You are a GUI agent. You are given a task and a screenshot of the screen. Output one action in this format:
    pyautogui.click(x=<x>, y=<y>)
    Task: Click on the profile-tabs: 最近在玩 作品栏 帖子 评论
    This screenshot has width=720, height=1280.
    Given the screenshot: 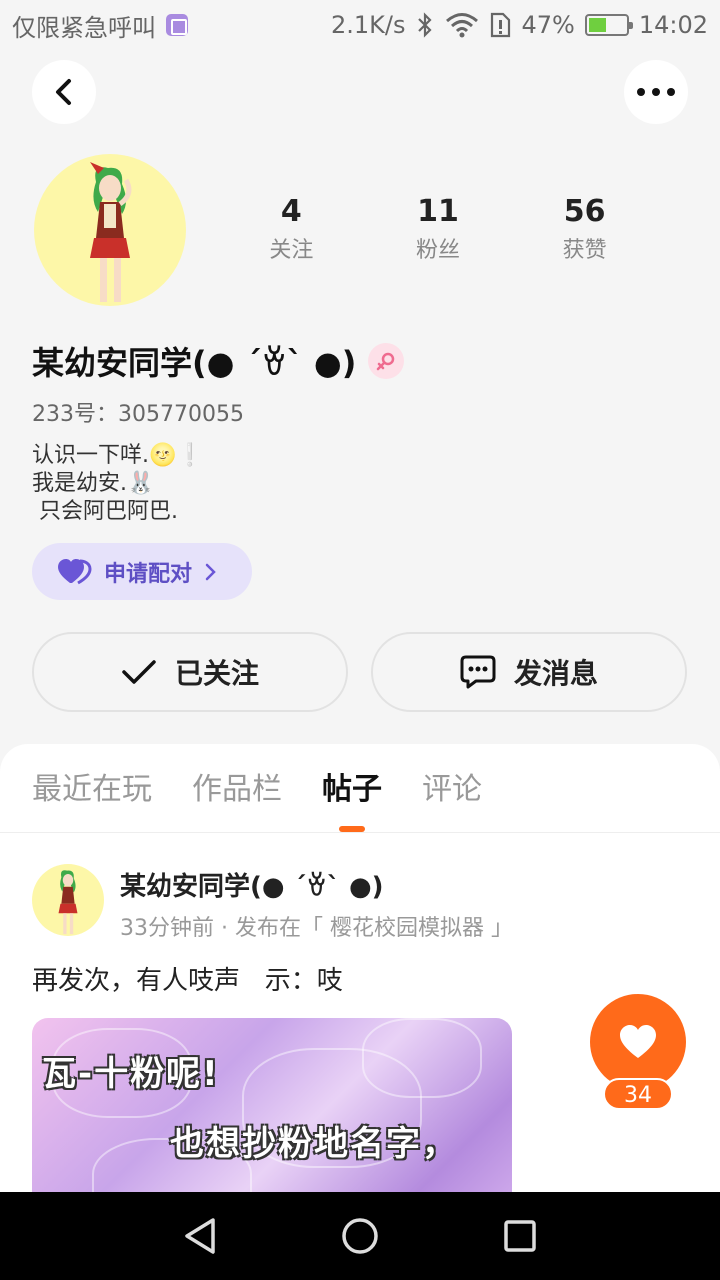 What is the action you would take?
    pyautogui.click(x=257, y=800)
    